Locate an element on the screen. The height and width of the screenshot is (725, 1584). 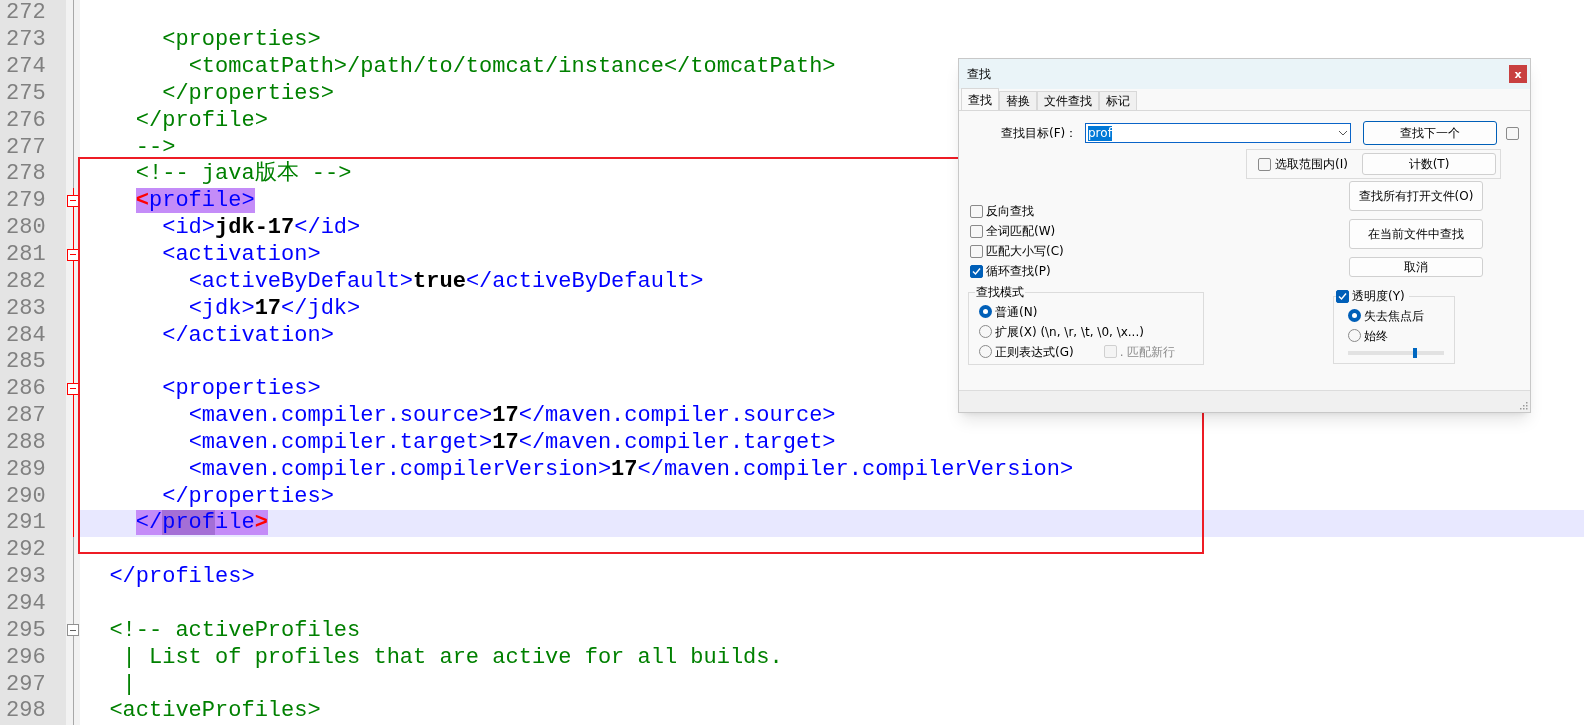
dialog-tab: 文件查找 is located at coordinates (1068, 100).